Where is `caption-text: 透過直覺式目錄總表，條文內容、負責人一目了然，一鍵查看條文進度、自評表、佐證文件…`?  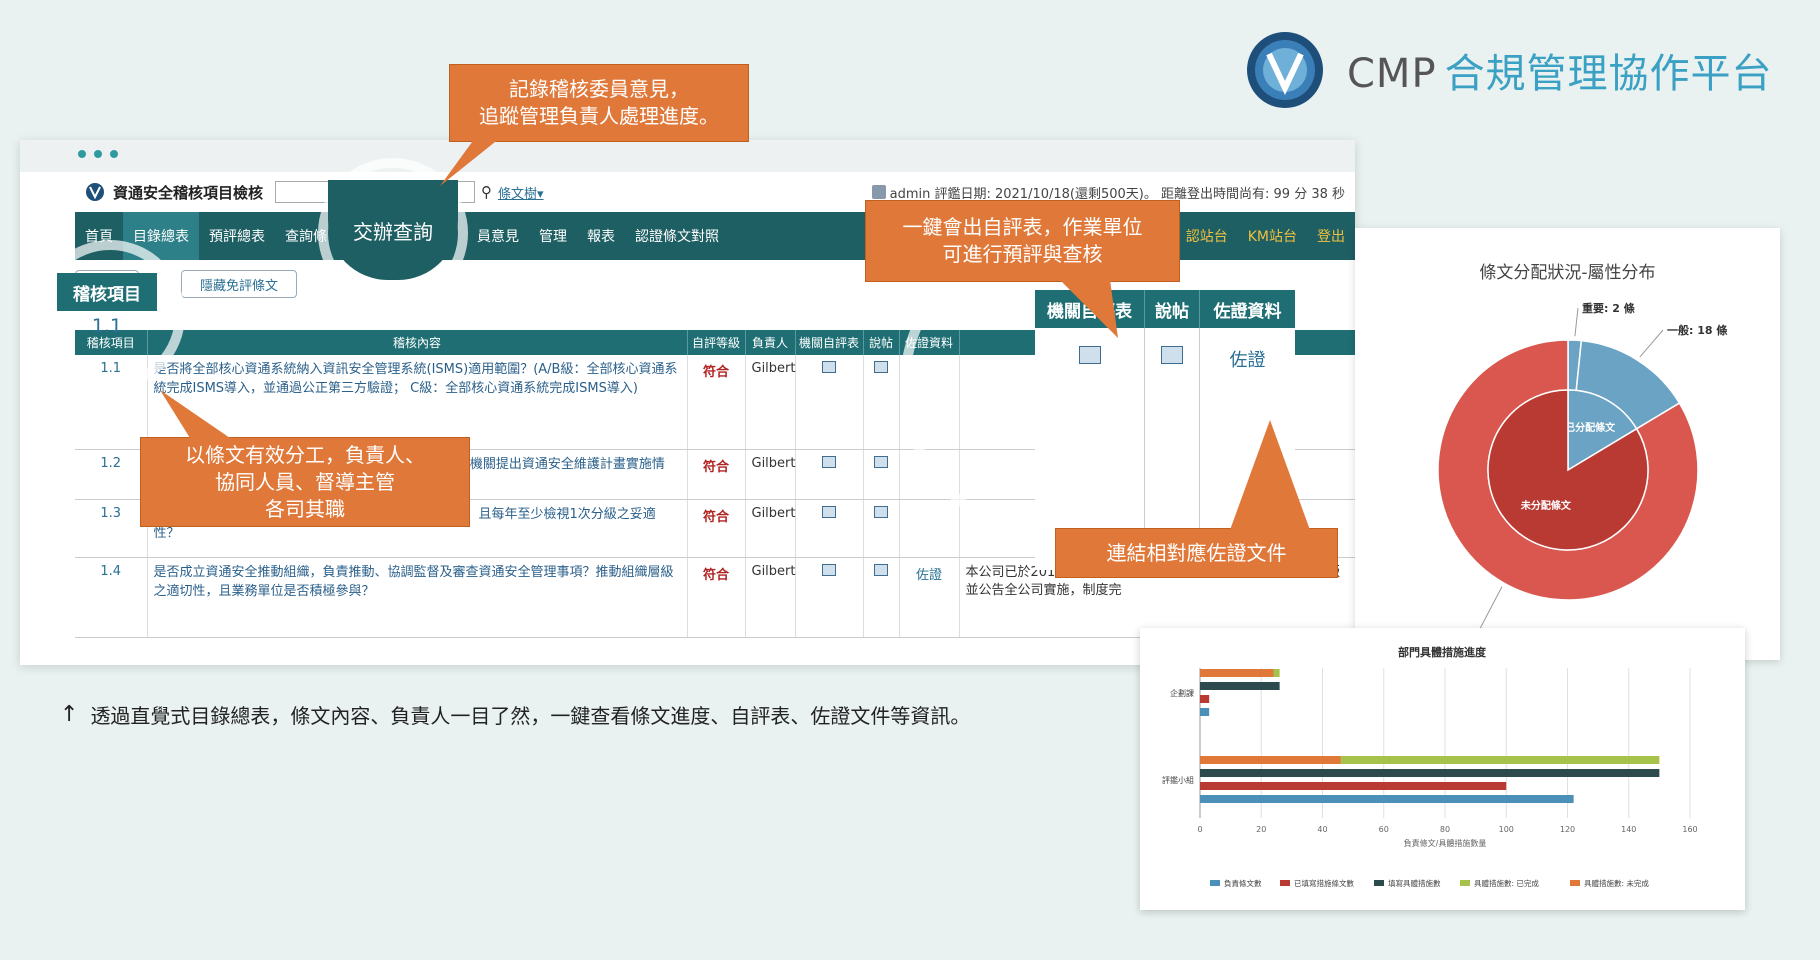 caption-text: 透過直覺式目錄總表，條文內容、負責人一目了然，一鍵查看條文進度、自評表、佐證文件… is located at coordinates (530, 716).